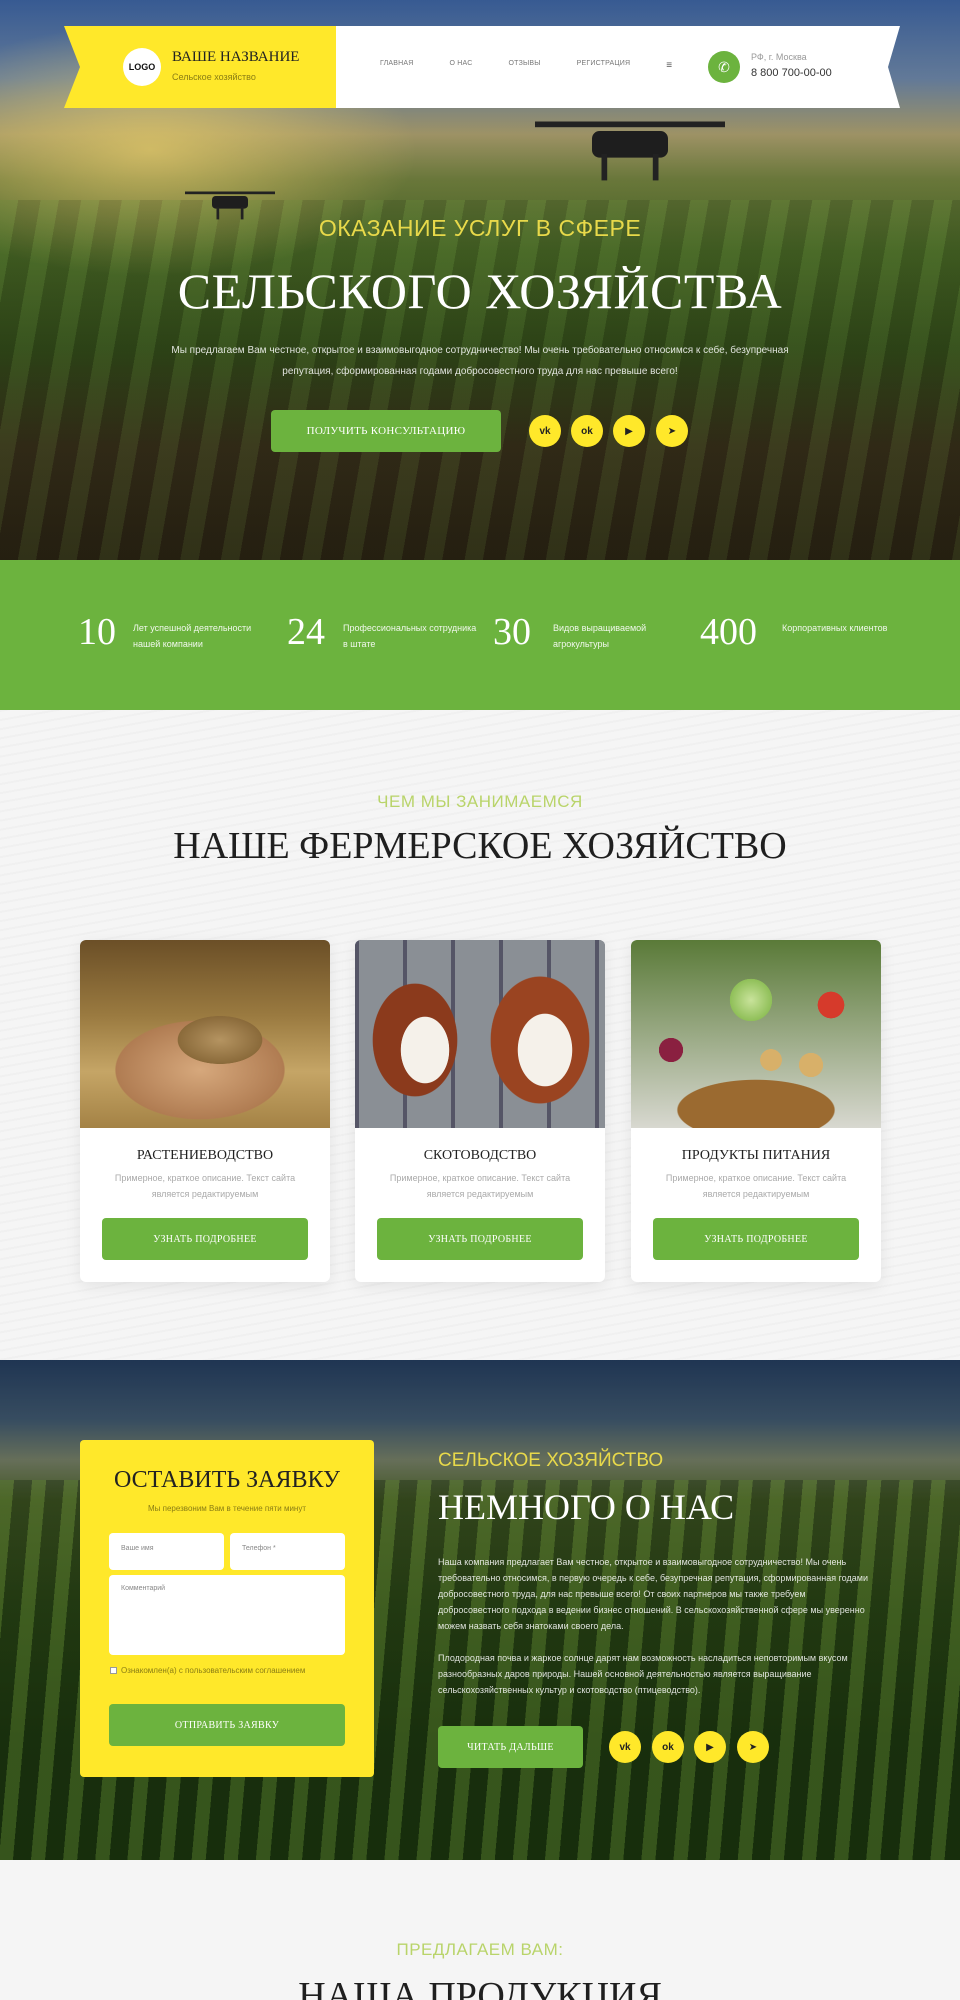 The height and width of the screenshot is (2000, 960). I want to click on wheat-image, so click(205, 1034).